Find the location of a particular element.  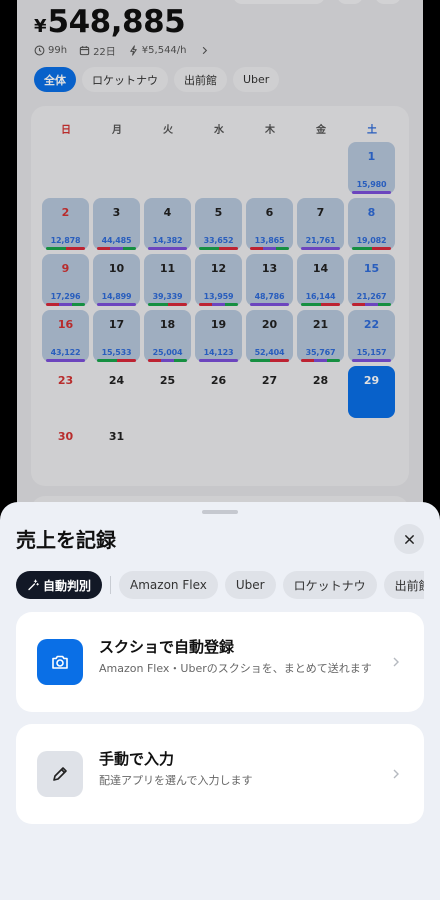

option-description: 配達アプリを選んで入力します is located at coordinates (176, 780).